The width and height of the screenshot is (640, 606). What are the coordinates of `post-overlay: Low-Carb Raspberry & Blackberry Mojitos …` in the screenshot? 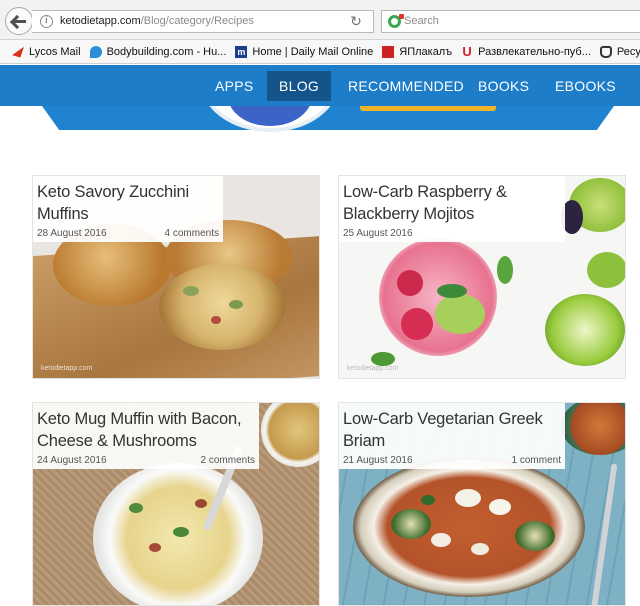 It's located at (452, 209).